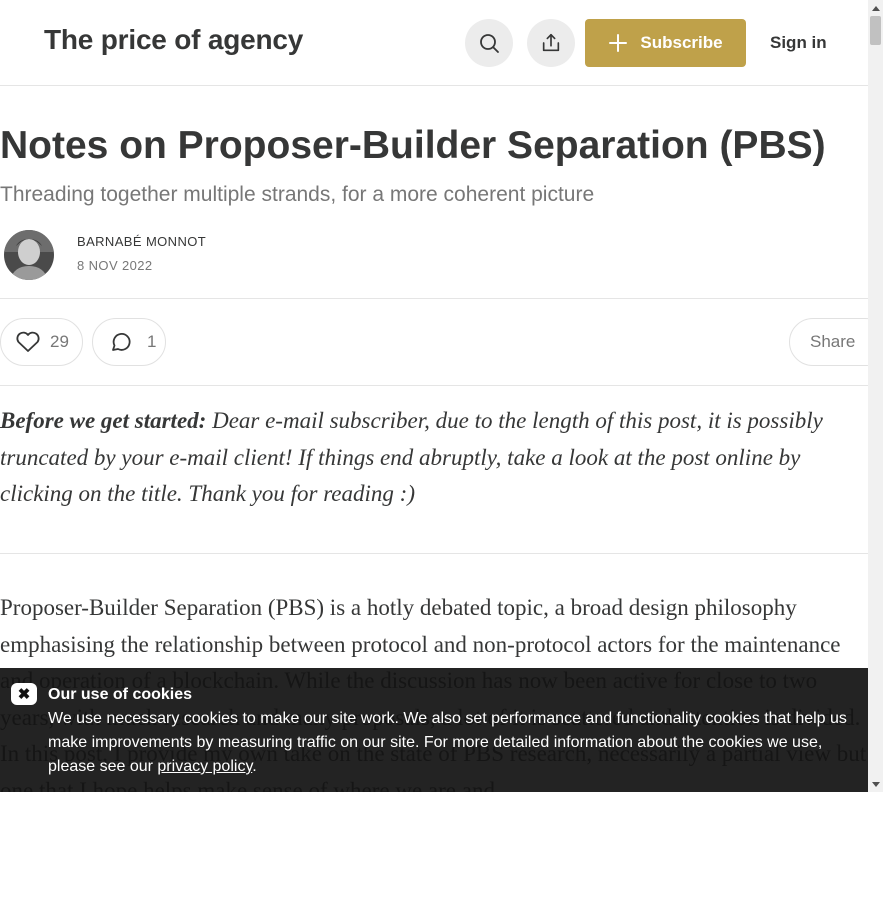 This screenshot has height=900, width=883. What do you see at coordinates (798, 43) in the screenshot?
I see `sign-in-link: Sign in` at bounding box center [798, 43].